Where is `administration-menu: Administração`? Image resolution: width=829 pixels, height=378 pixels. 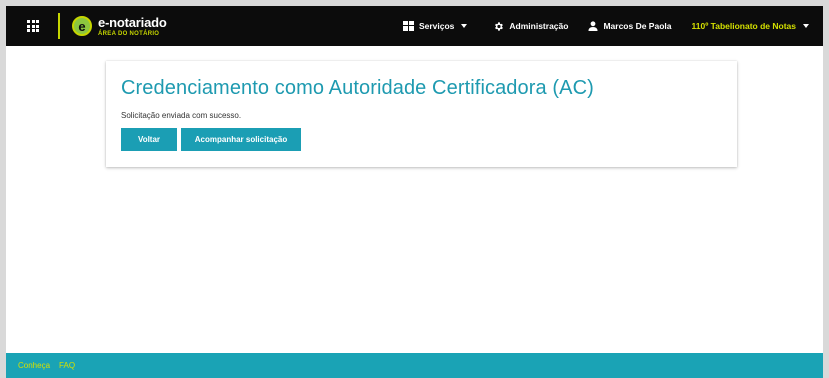 administration-menu: Administração is located at coordinates (530, 26).